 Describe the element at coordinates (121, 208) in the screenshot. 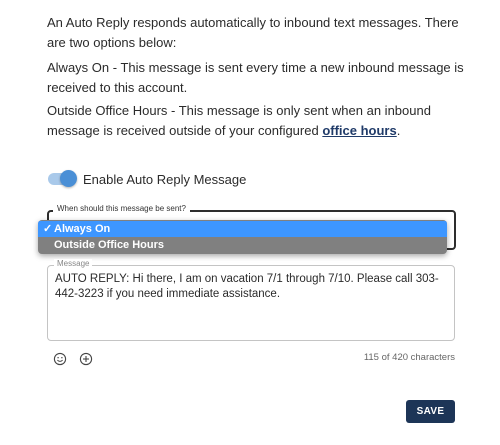

I see `send-when-legend: When should this message be sent?` at that location.